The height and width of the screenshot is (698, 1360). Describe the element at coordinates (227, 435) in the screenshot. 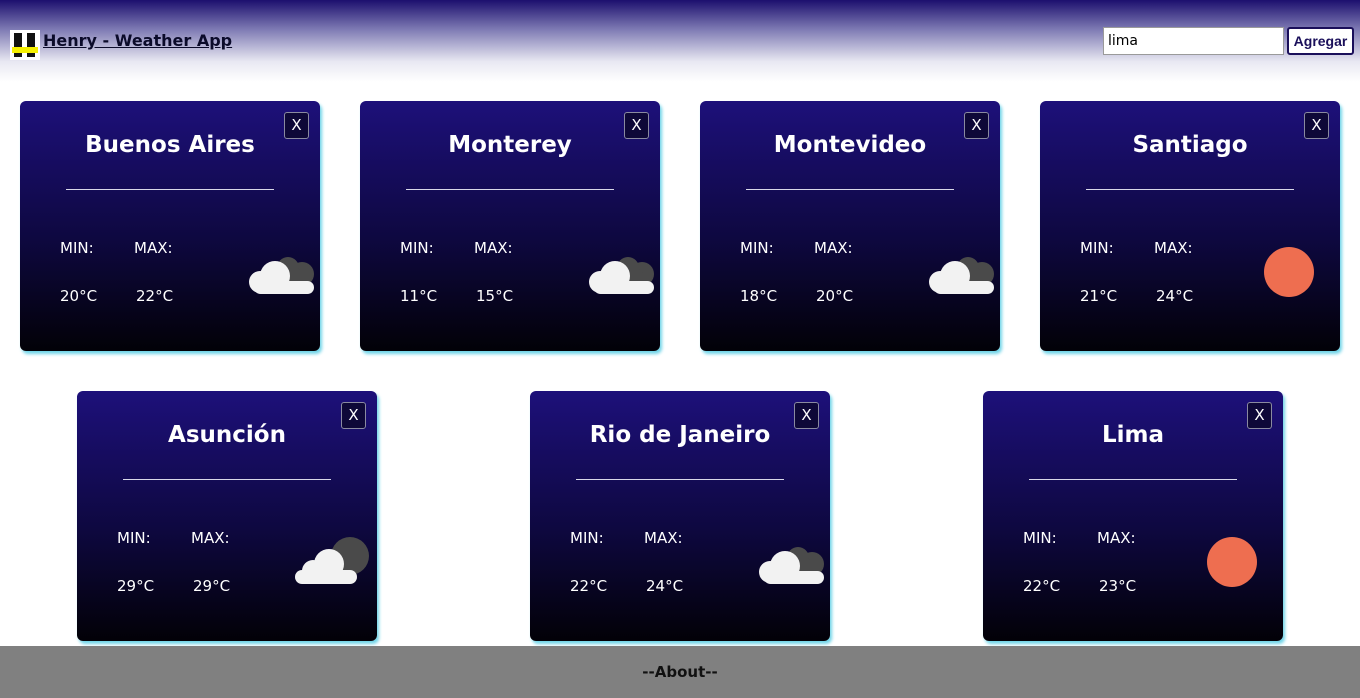

I see `city-name: Asunción` at that location.